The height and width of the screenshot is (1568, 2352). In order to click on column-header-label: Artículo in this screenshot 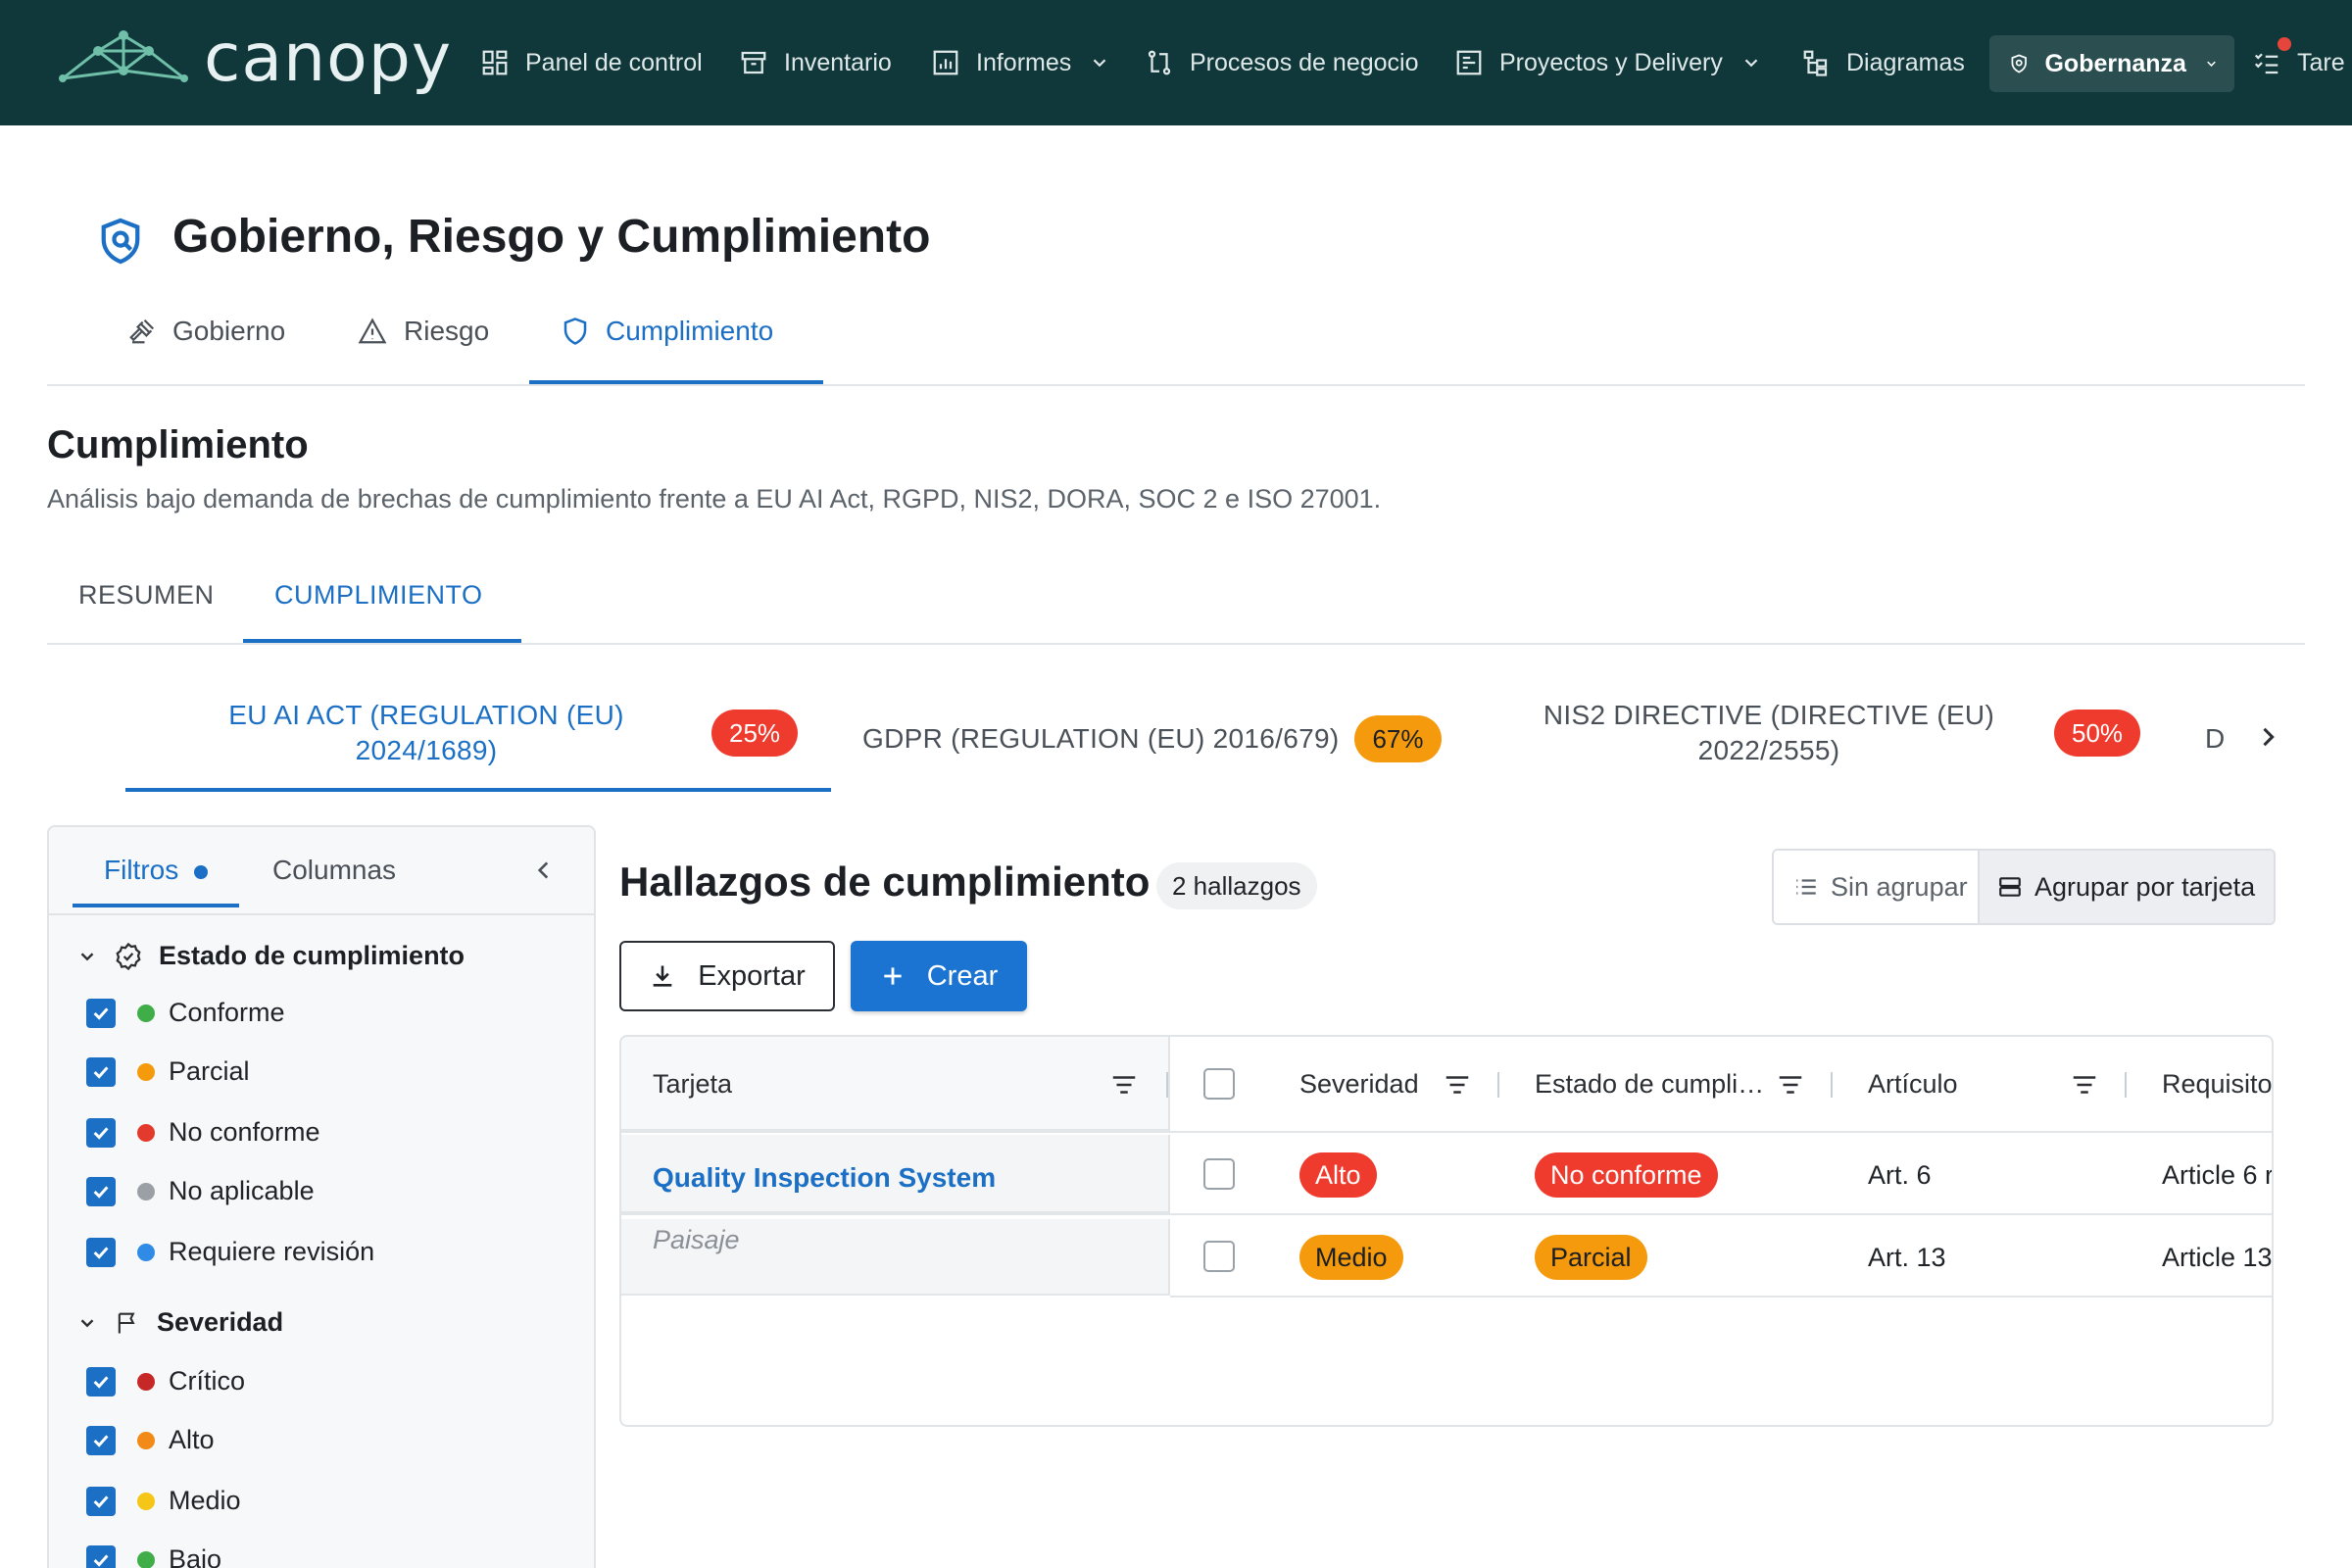, I will do `click(1913, 1083)`.